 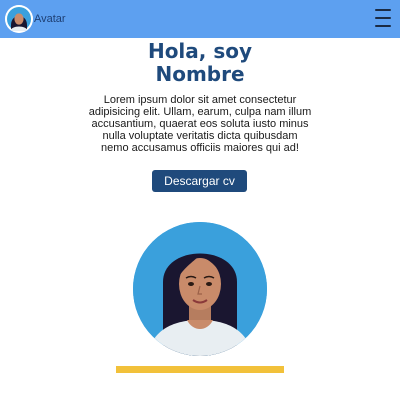 I want to click on download-cv-button: Descargar cv, so click(x=199, y=181).